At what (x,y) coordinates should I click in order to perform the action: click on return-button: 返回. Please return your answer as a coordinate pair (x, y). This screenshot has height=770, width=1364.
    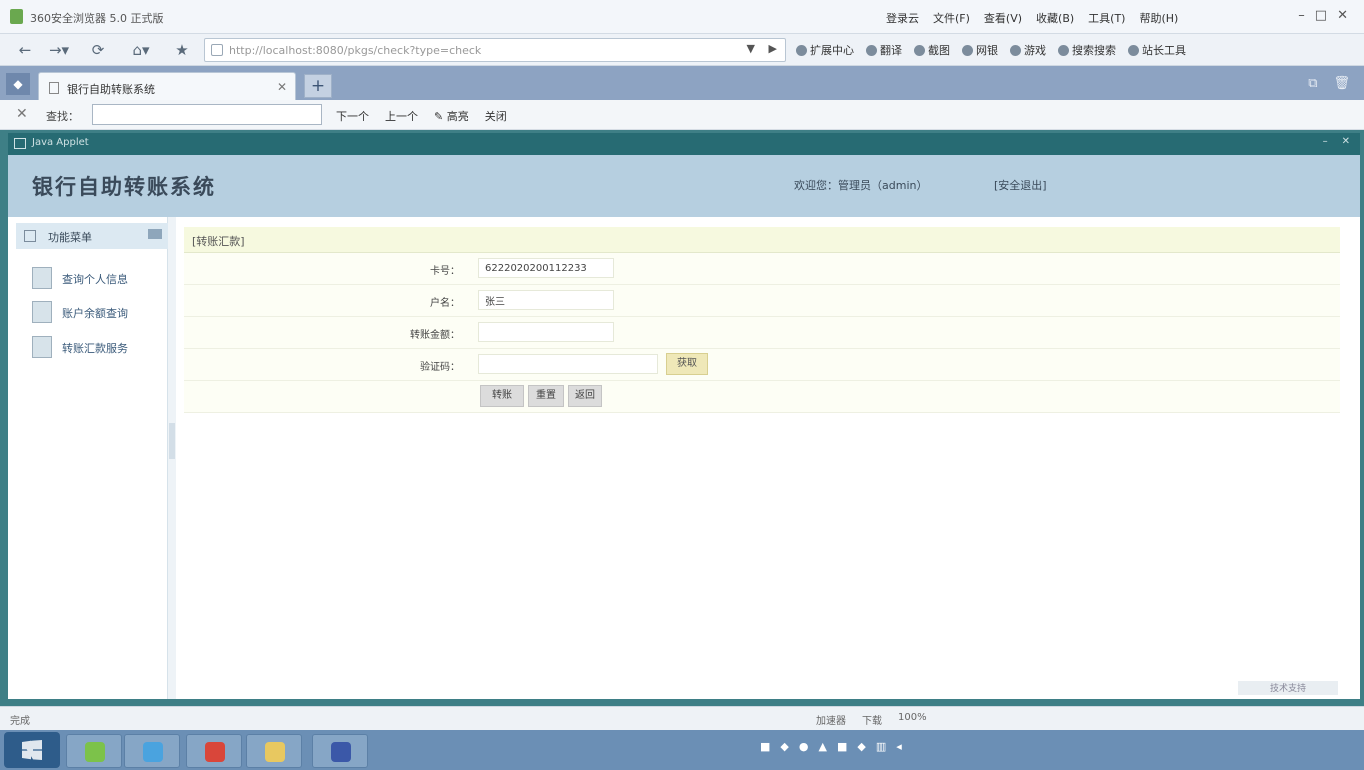
    Looking at the image, I should click on (585, 396).